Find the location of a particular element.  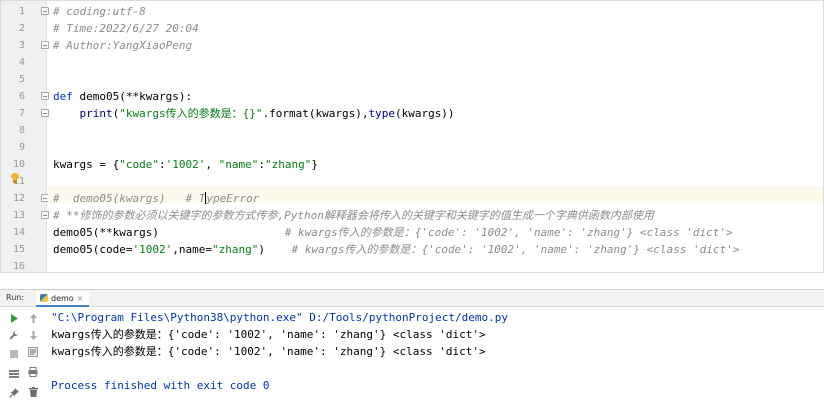

code-line-6: def demo05(**kwargs): is located at coordinates (123, 96).